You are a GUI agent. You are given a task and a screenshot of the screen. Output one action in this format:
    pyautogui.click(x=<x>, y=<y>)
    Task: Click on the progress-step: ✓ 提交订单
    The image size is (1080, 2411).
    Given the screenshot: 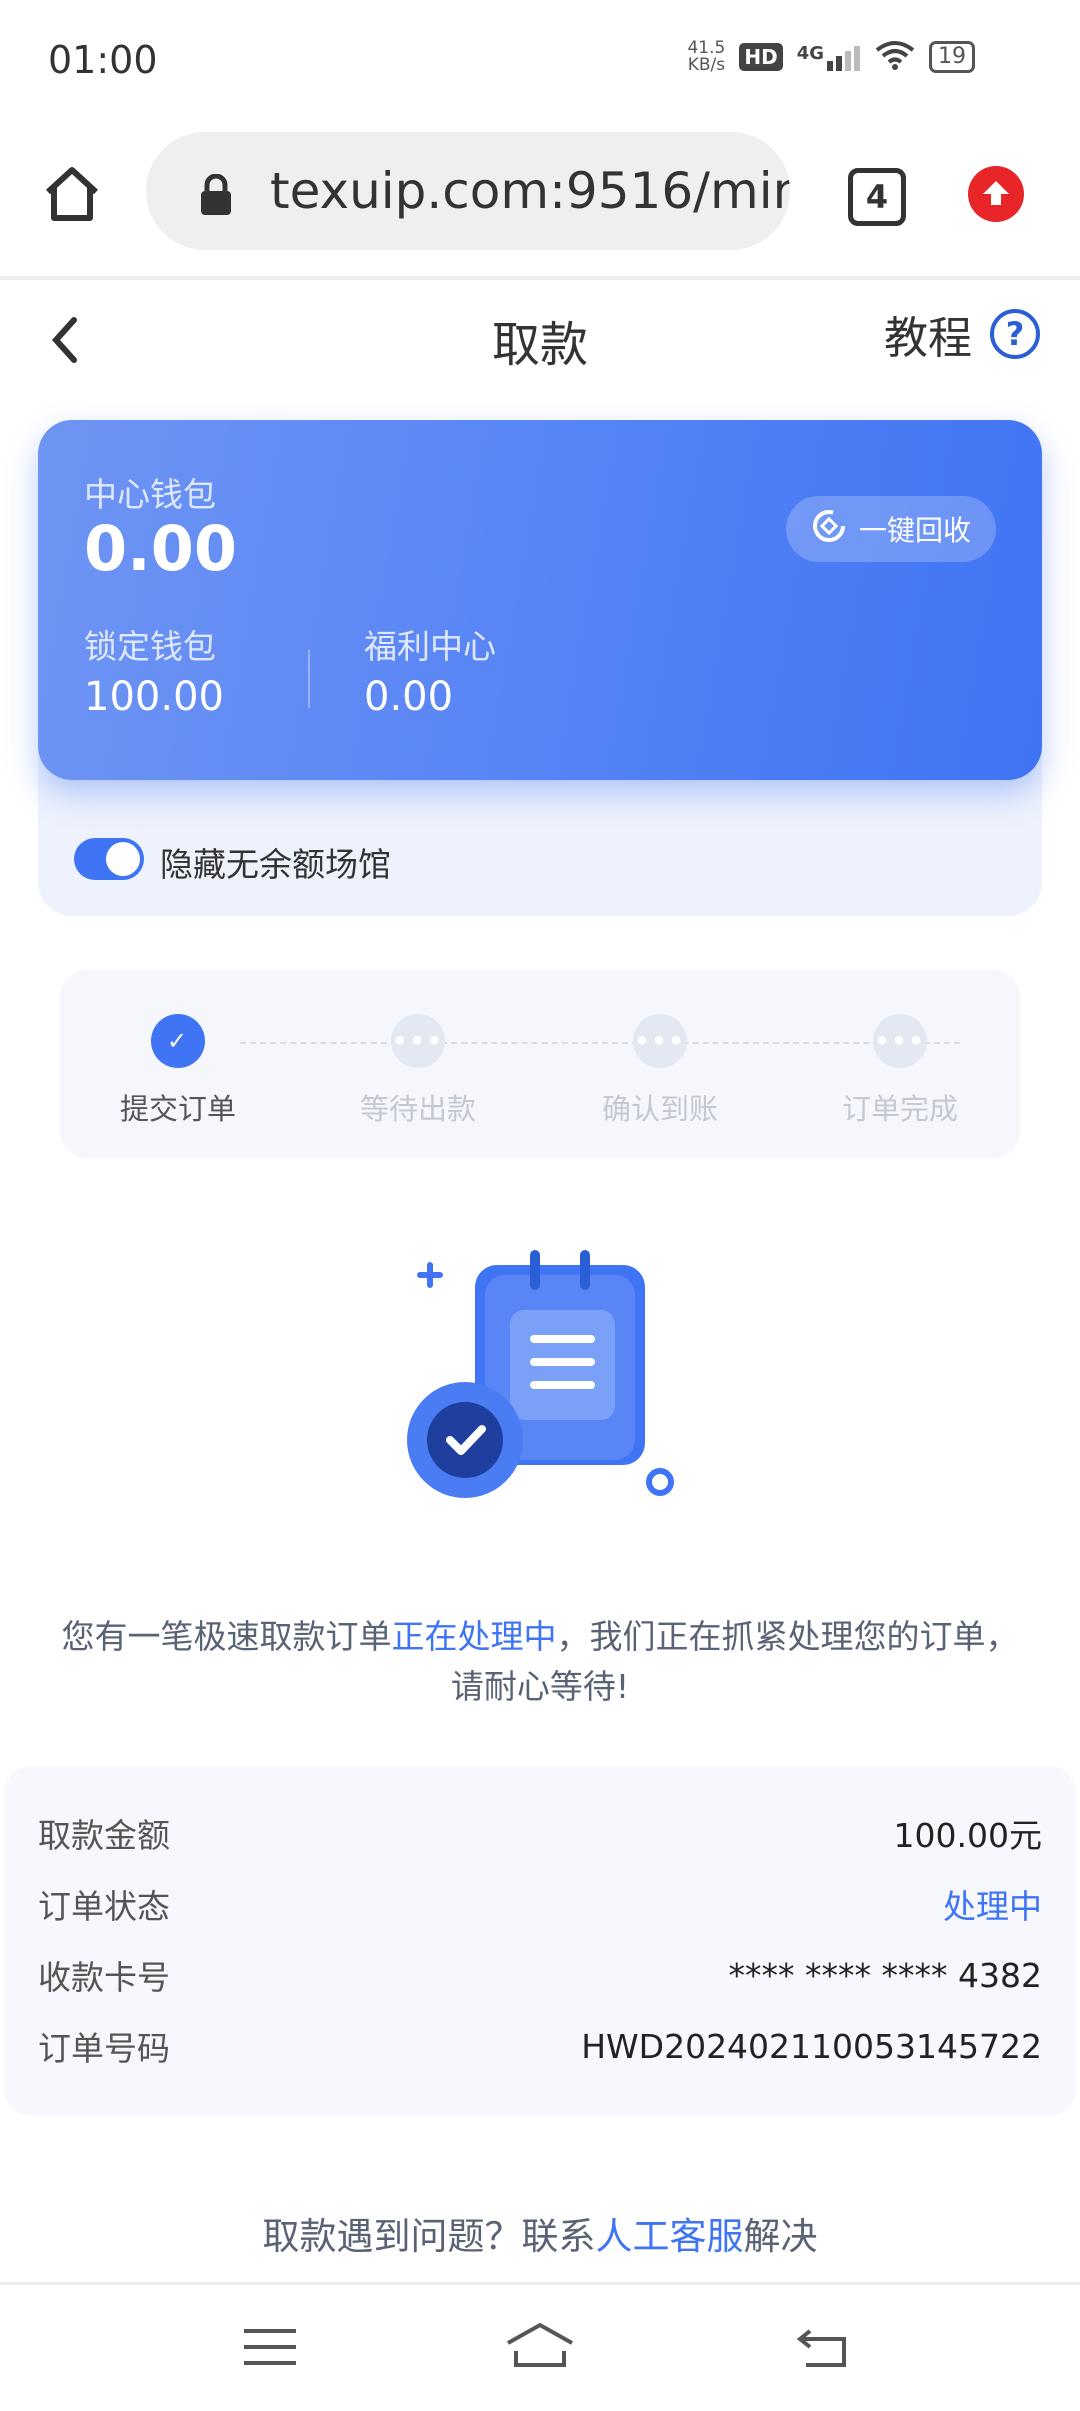 What is the action you would take?
    pyautogui.click(x=178, y=1071)
    